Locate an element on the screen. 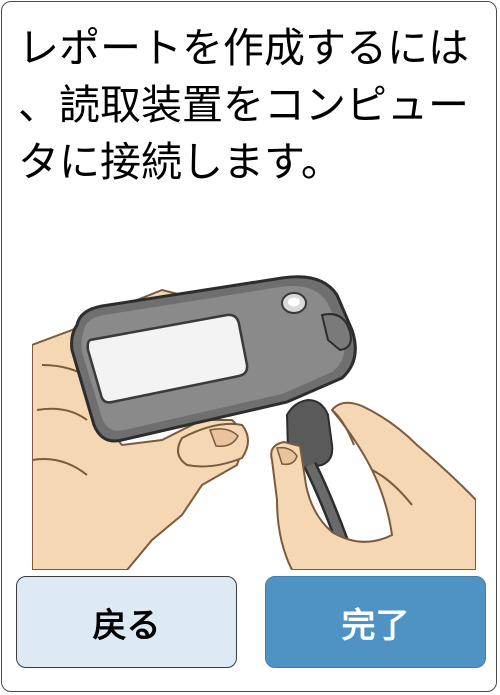 This screenshot has width=500, height=695. back-button-label: 戻る is located at coordinates (126, 625).